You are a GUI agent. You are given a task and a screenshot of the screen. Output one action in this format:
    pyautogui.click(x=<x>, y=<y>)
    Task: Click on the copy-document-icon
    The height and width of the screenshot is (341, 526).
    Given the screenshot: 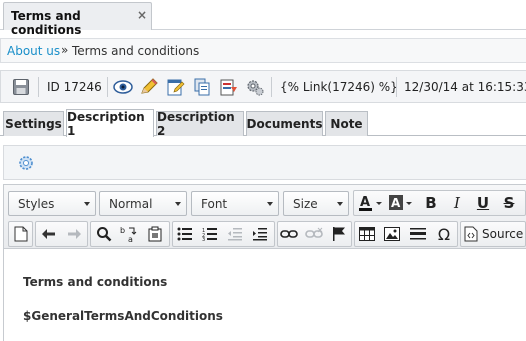 What is the action you would take?
    pyautogui.click(x=202, y=87)
    